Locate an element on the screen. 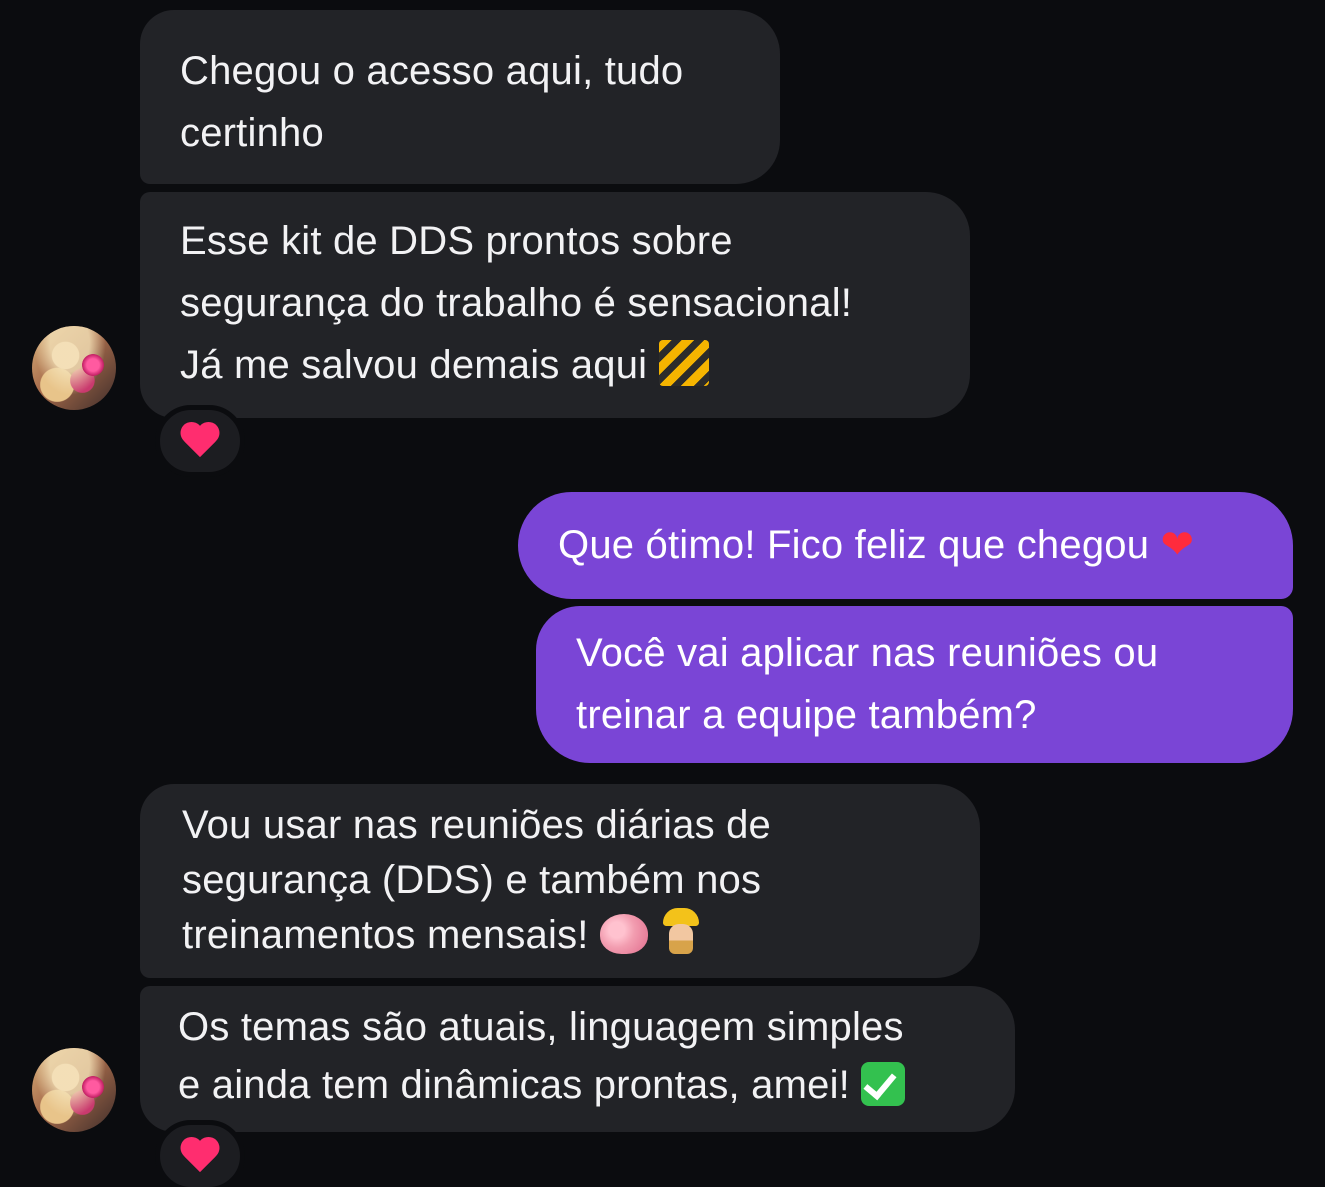  message-text-line: treinamentos mensais! is located at coordinates (562, 935).